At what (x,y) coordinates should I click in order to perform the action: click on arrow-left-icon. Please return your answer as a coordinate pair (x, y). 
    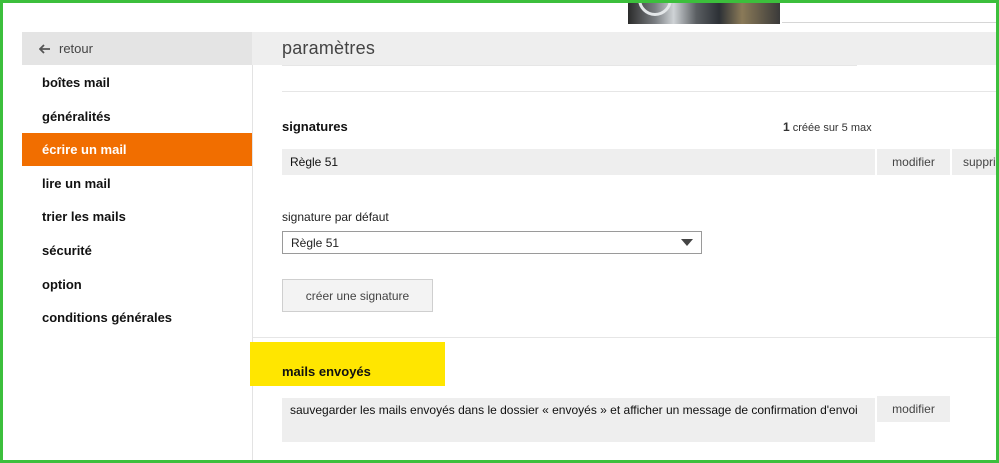
    Looking at the image, I should click on (46, 49).